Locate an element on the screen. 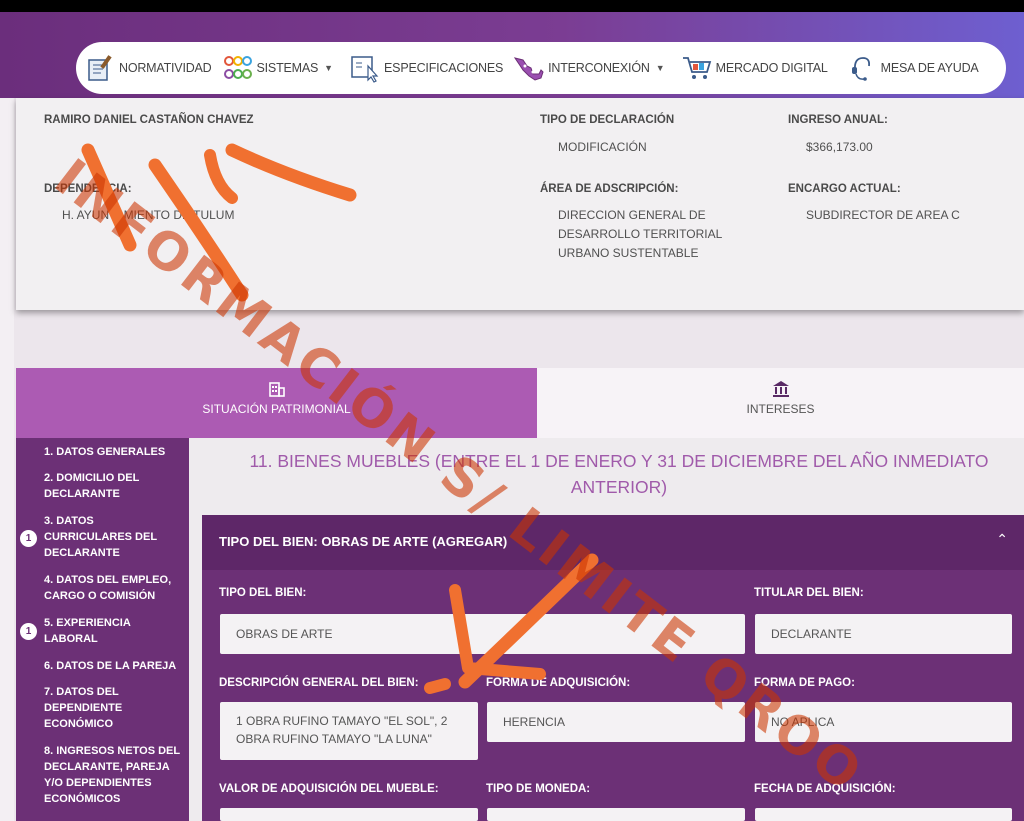 The image size is (1024, 821). titular-bien-label: TITULAR DEL BIEN: is located at coordinates (809, 593).